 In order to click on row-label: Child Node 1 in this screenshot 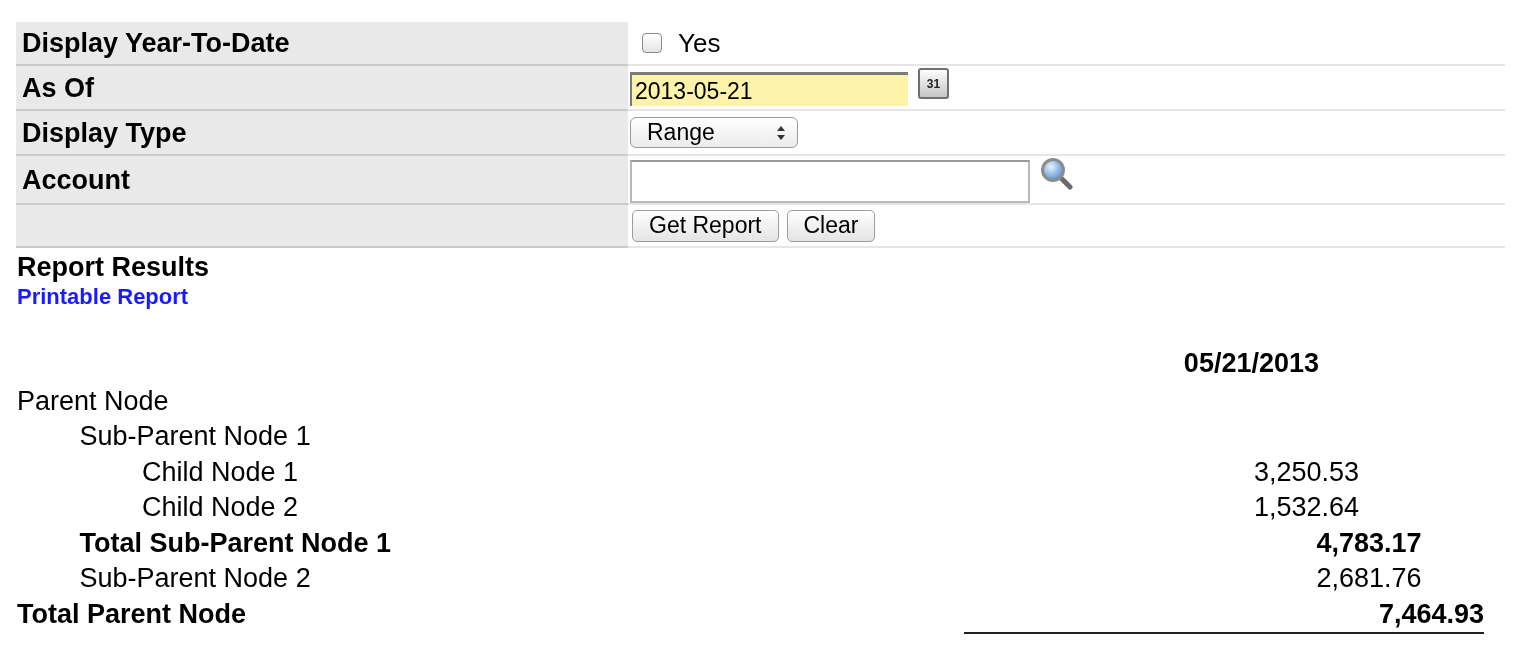, I will do `click(220, 471)`.